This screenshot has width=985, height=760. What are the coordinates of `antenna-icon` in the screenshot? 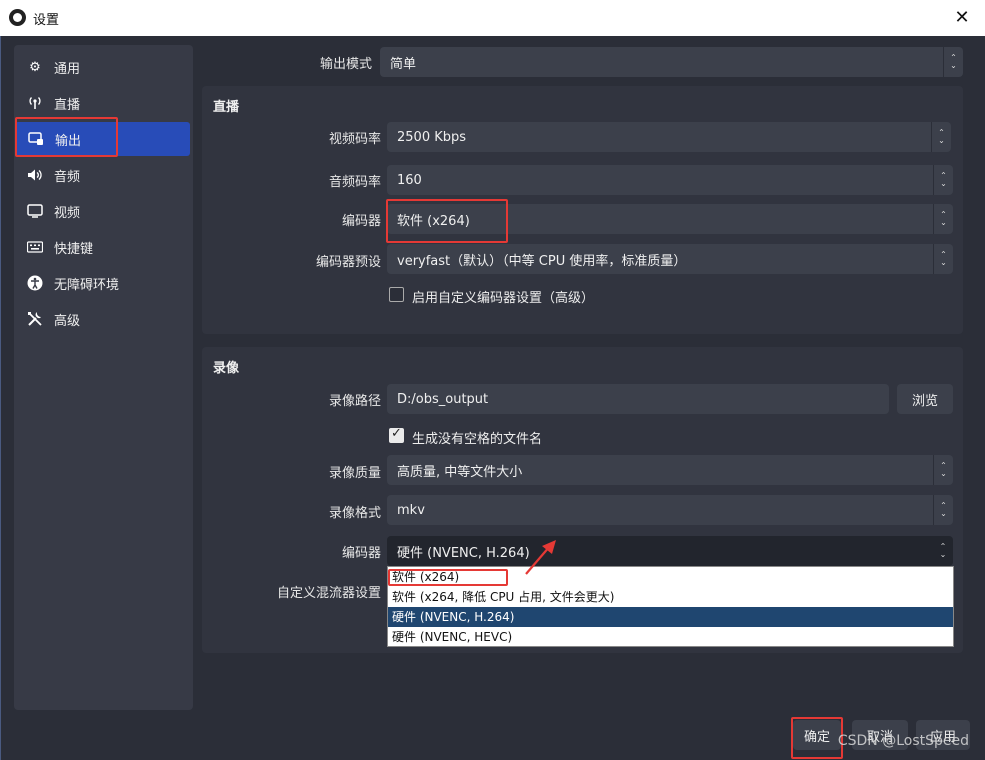 It's located at (35, 103).